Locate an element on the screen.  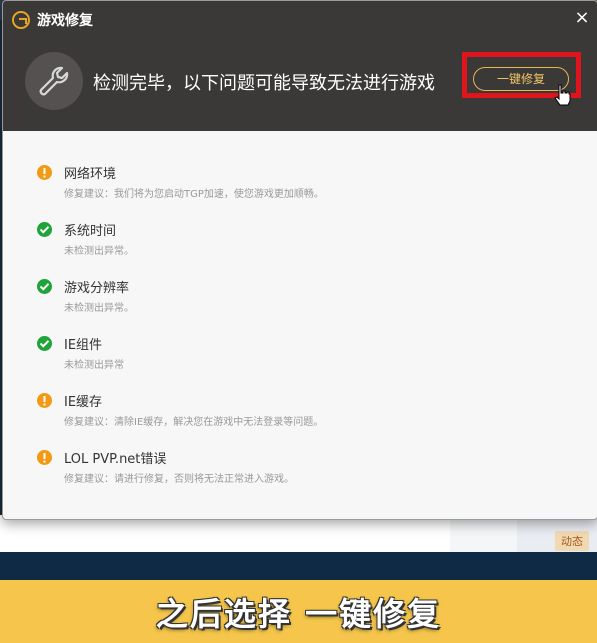
item-detail: 未检测出异常 is located at coordinates (94, 365).